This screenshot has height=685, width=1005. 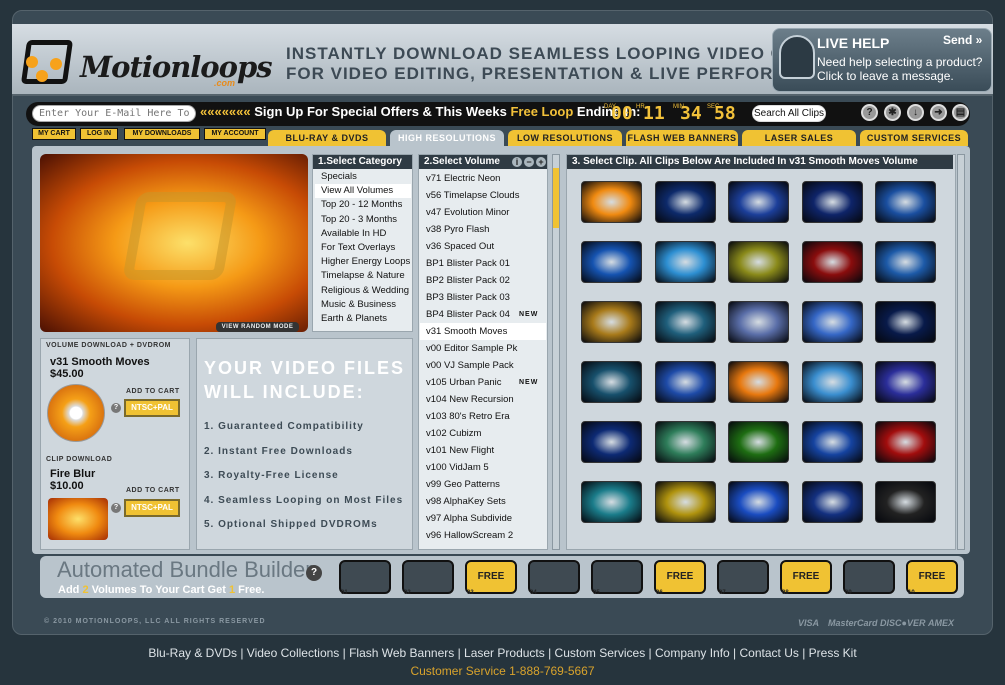 What do you see at coordinates (114, 113) in the screenshot?
I see `email-signup-input` at bounding box center [114, 113].